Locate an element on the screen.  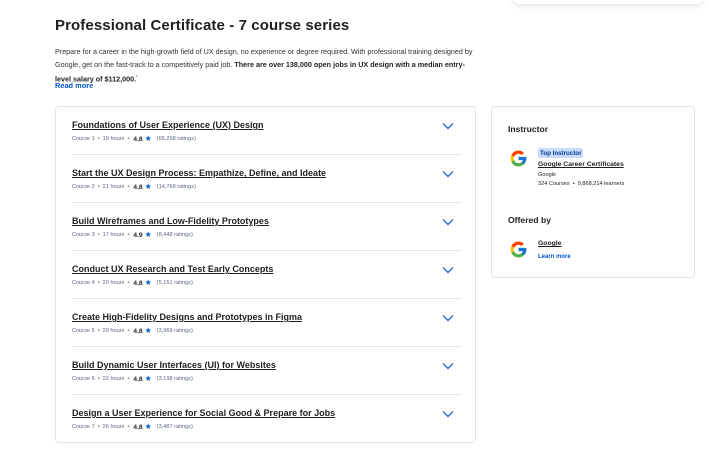
instructor-heading: Instructor is located at coordinates (528, 129).